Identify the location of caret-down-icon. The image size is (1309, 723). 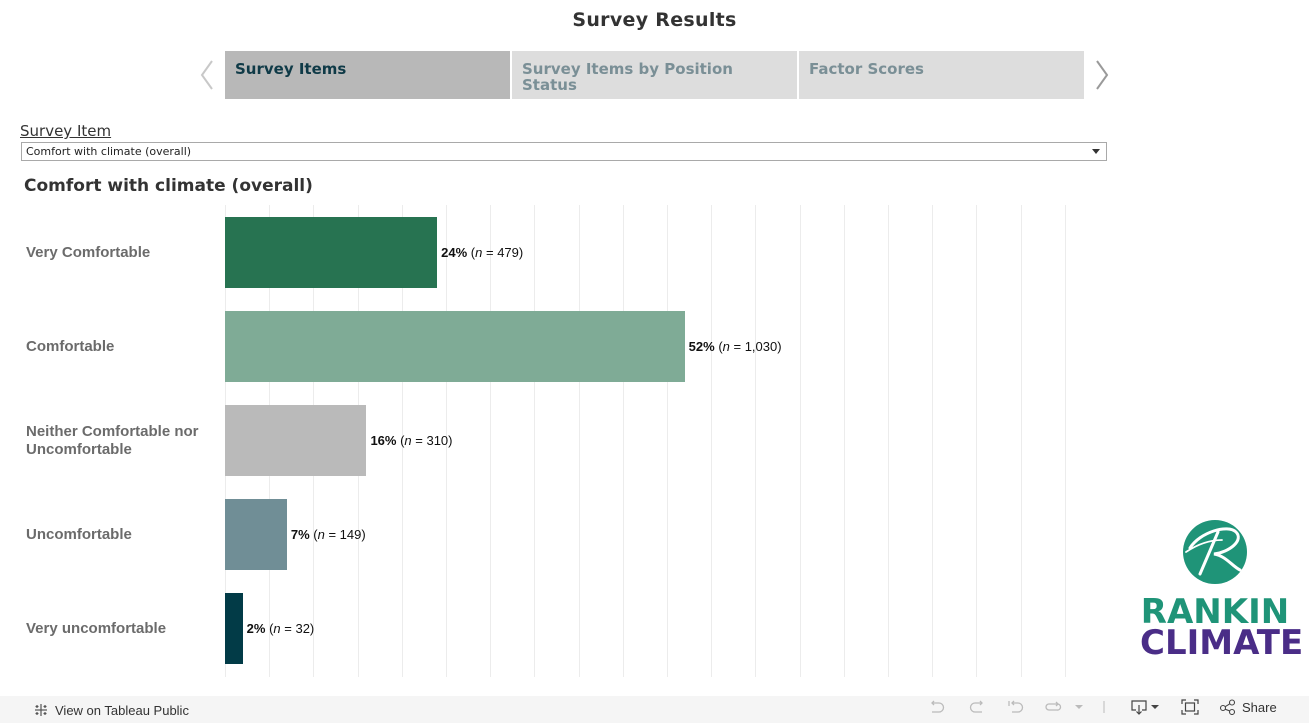
(1079, 707).